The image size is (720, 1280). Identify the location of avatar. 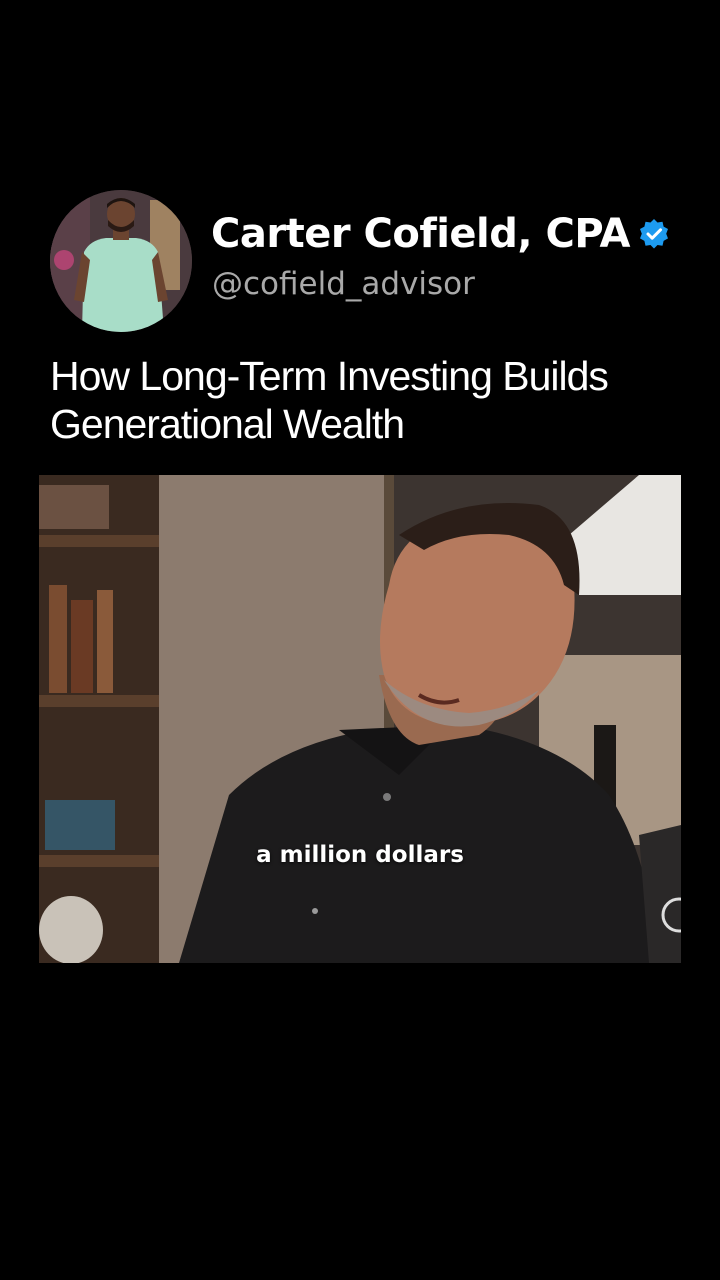
(121, 261).